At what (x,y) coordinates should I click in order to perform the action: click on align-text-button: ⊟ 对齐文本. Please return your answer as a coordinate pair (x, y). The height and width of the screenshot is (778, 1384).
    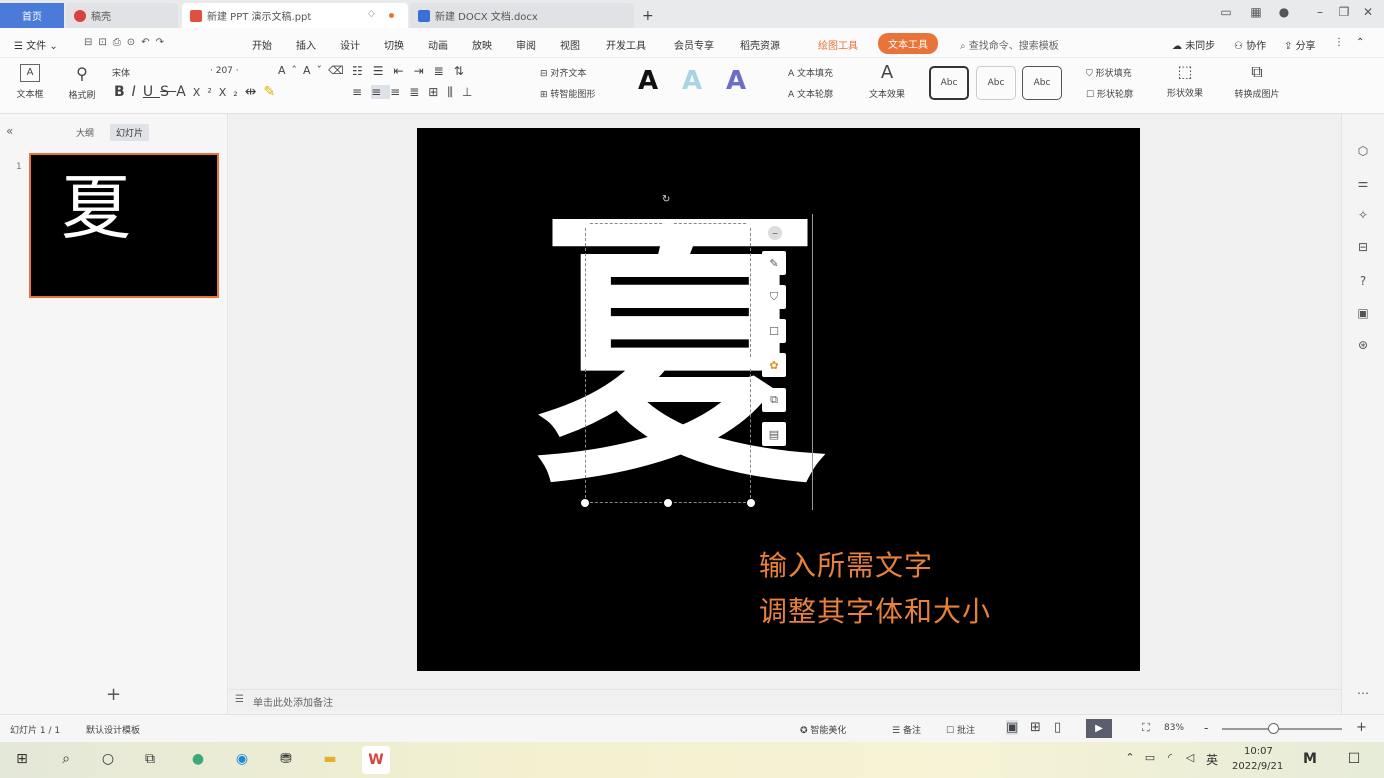
    Looking at the image, I should click on (563, 72).